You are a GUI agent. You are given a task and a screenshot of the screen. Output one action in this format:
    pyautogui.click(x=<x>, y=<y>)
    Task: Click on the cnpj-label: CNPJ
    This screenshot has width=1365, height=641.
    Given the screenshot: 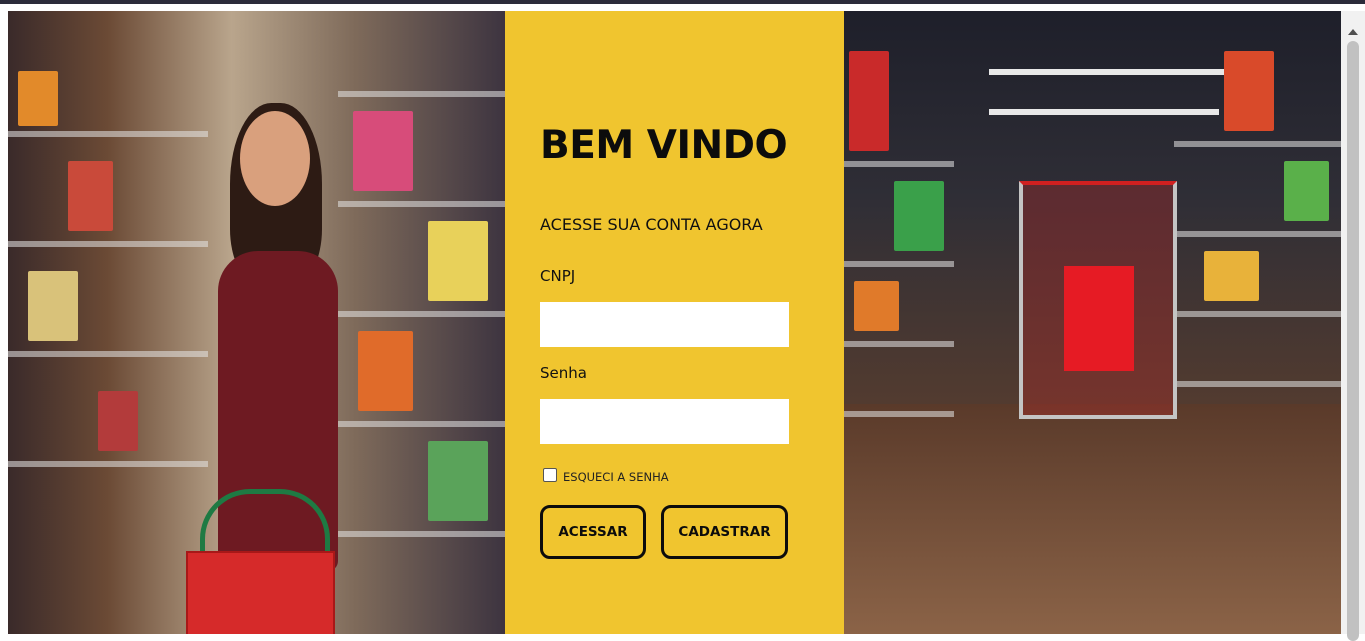 What is the action you would take?
    pyautogui.click(x=558, y=276)
    